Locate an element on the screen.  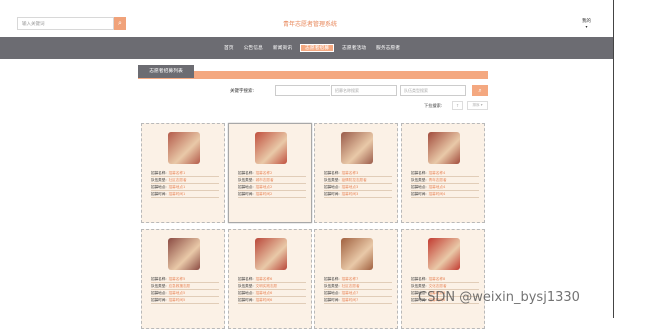
card-detail-value: 疫情防控志愿者 is located at coordinates (354, 180).